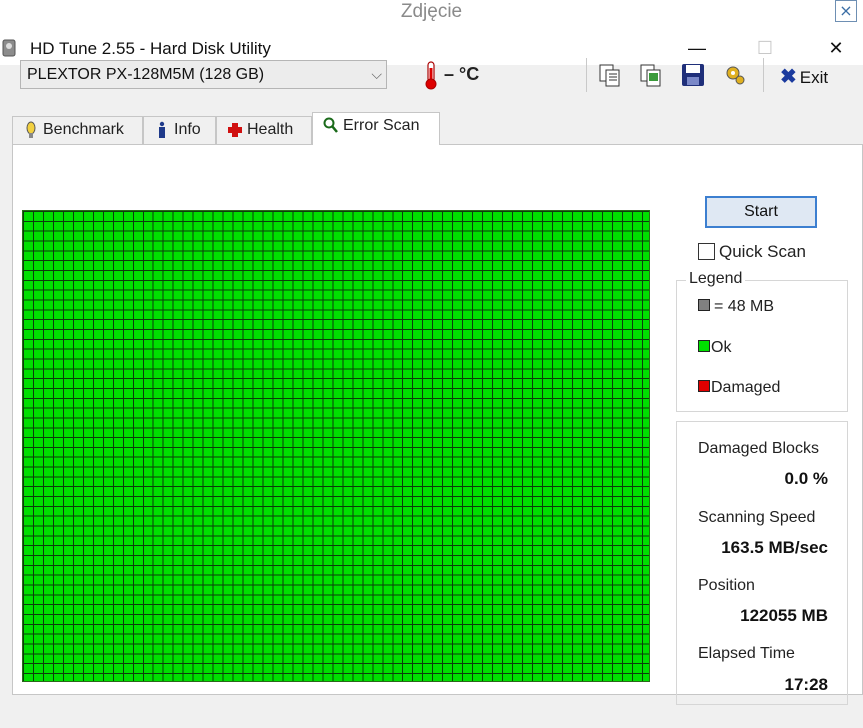 The width and height of the screenshot is (863, 728). What do you see at coordinates (704, 305) in the screenshot?
I see `gray-swatch-icon` at bounding box center [704, 305].